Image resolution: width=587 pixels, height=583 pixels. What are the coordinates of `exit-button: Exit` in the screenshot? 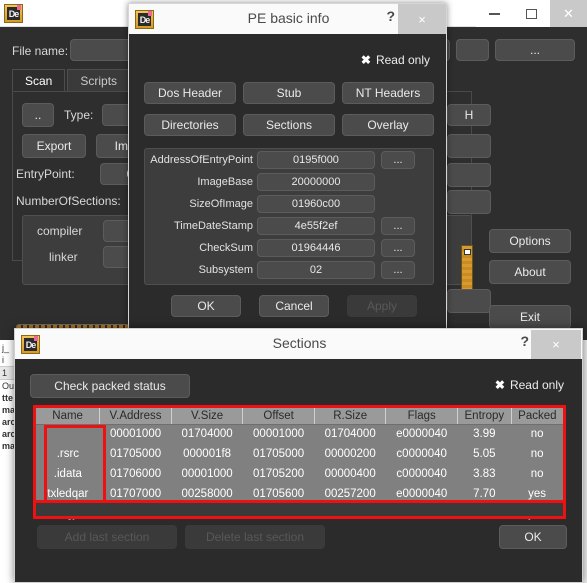 It's located at (530, 317).